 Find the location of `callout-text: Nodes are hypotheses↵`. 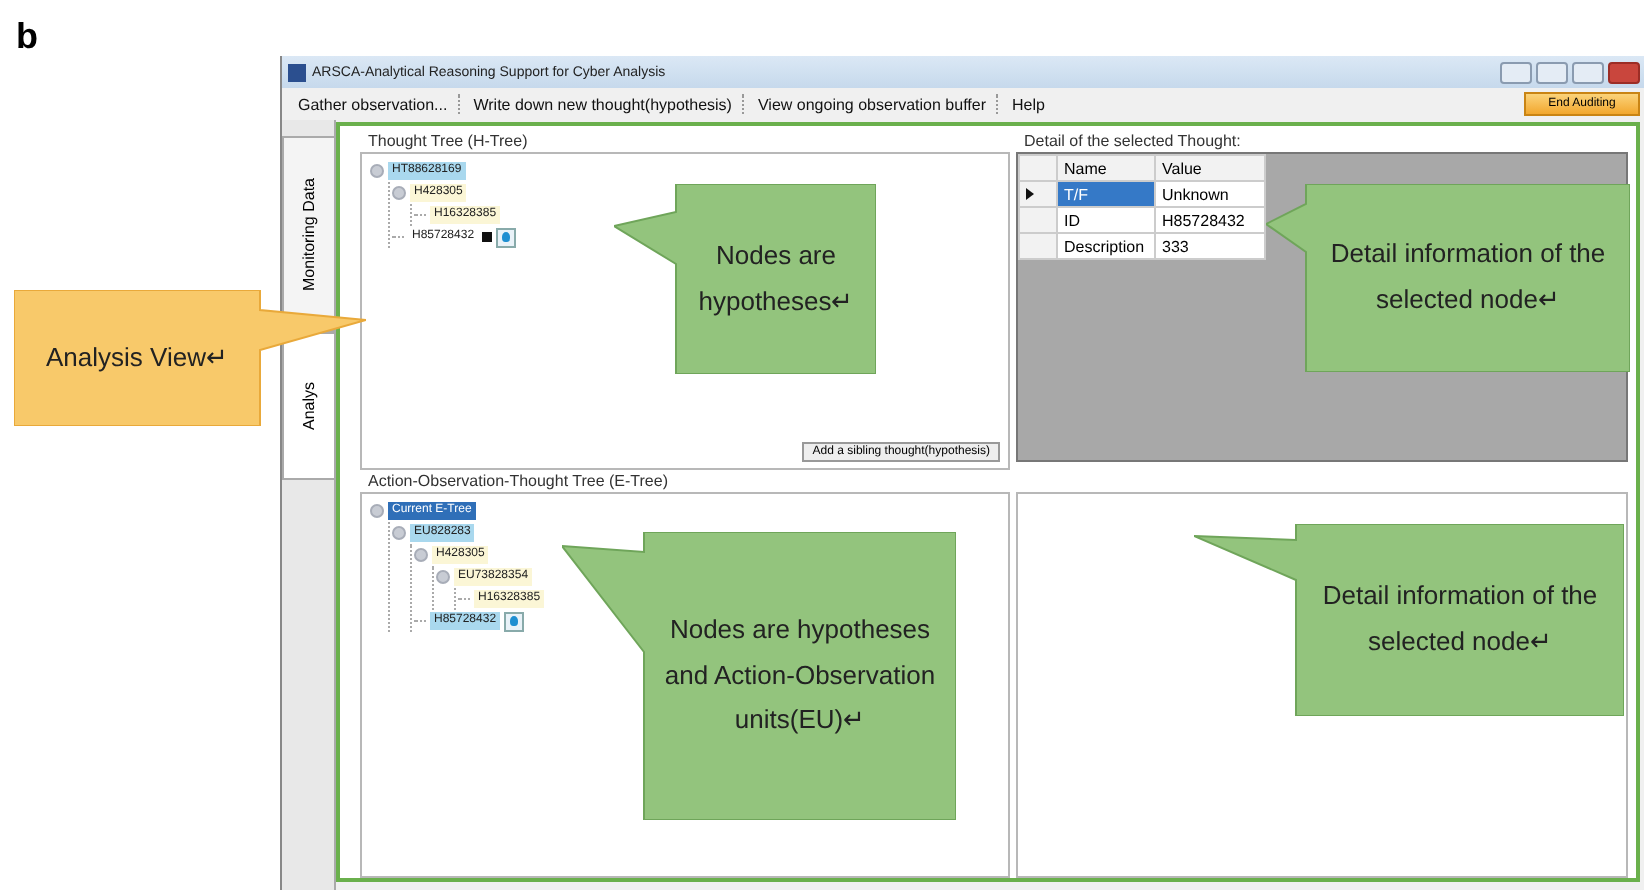

callout-text: Nodes are hypotheses↵ is located at coordinates (776, 278).